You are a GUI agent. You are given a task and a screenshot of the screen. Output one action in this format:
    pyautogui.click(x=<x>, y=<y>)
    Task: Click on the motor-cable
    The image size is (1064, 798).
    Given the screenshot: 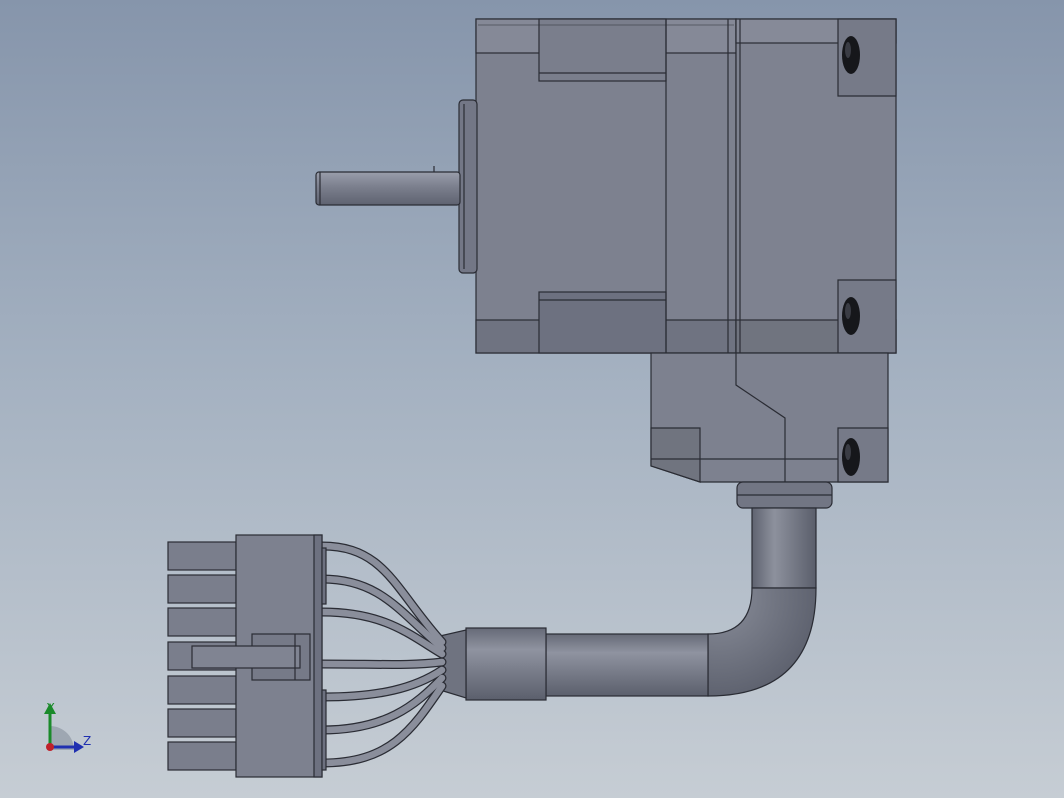 What is the action you would take?
    pyautogui.click(x=628, y=604)
    